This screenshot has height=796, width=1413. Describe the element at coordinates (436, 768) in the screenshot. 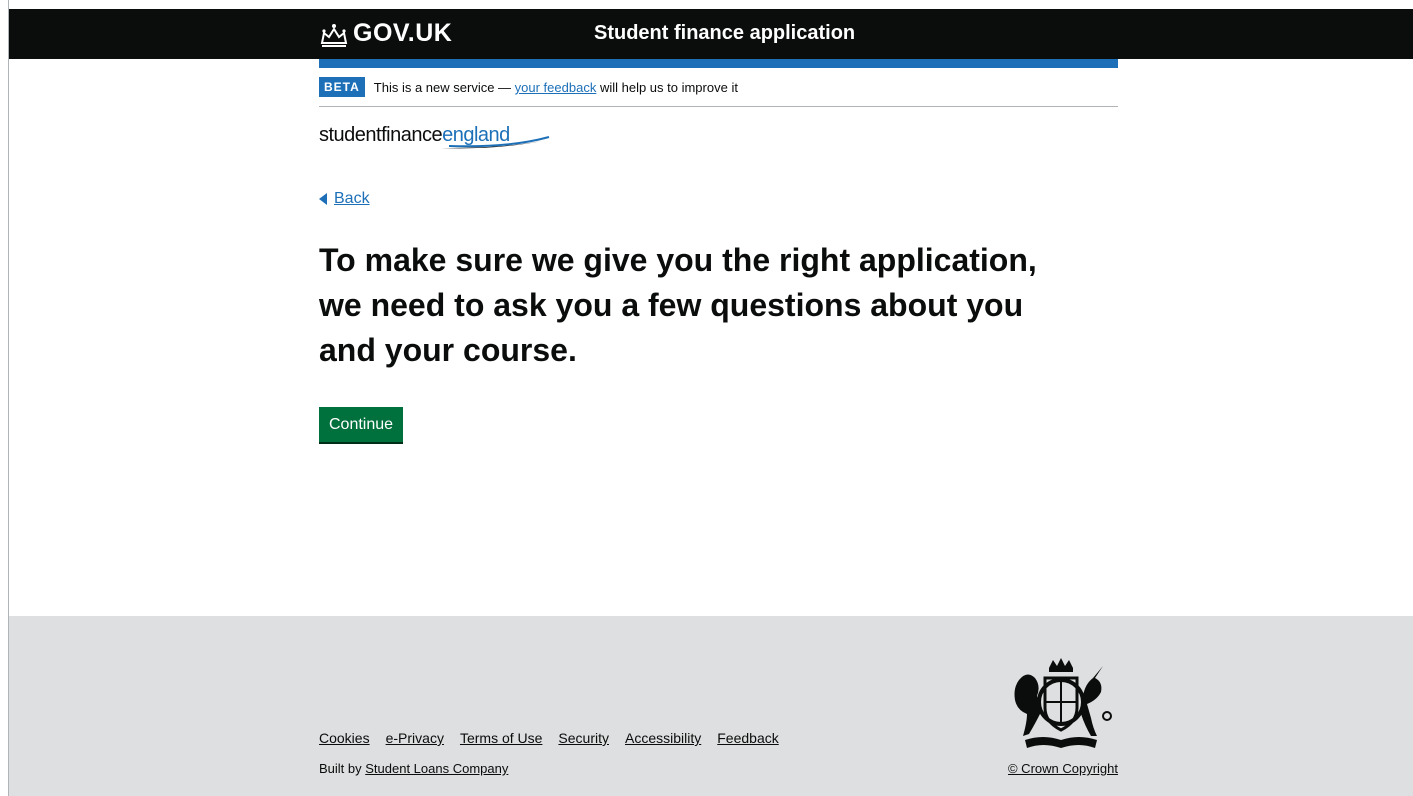

I see `slc-link: Student Loans Company` at that location.